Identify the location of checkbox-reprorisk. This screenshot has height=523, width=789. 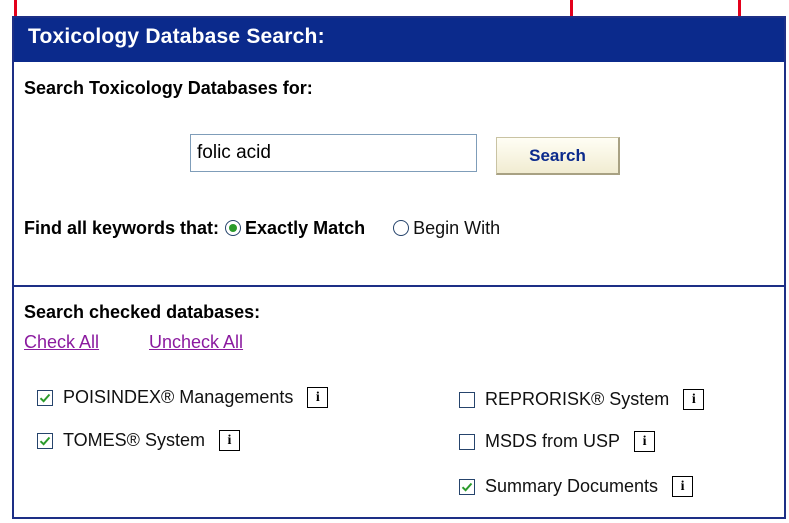
(467, 399).